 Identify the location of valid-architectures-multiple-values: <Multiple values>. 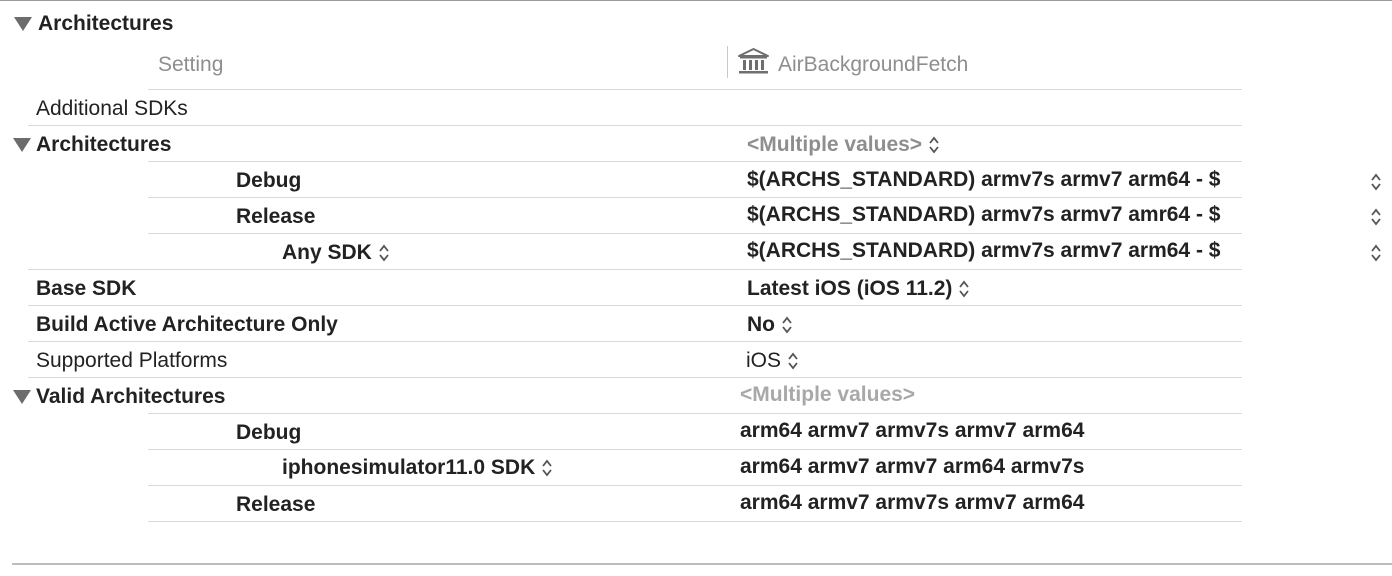
(827, 395).